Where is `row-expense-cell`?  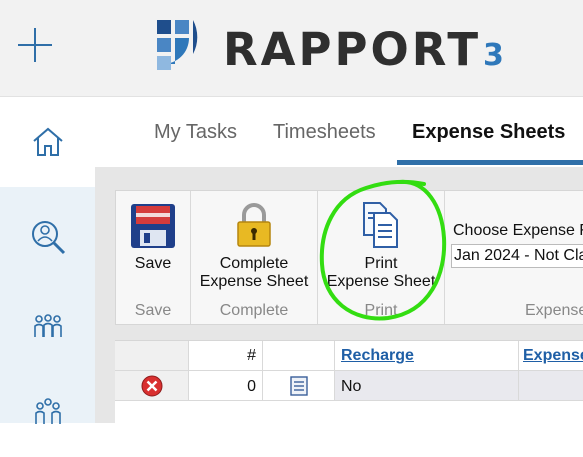 row-expense-cell is located at coordinates (551, 386).